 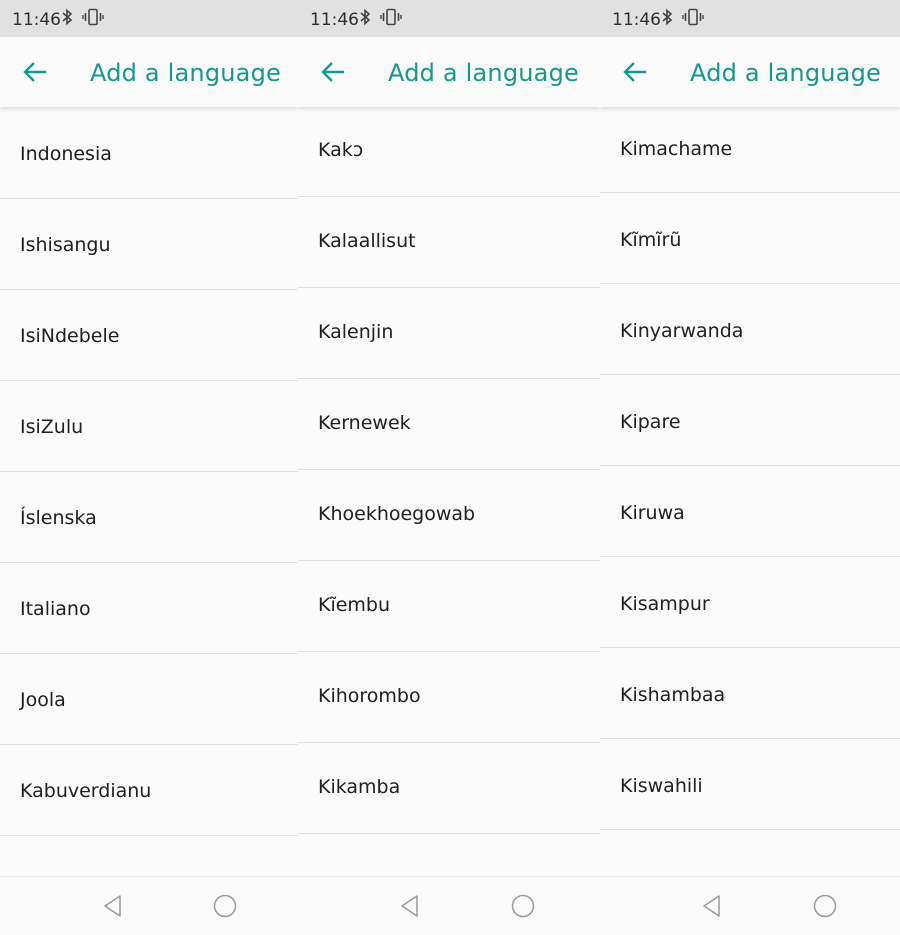 I want to click on language-label: Kalenjin, so click(x=356, y=332).